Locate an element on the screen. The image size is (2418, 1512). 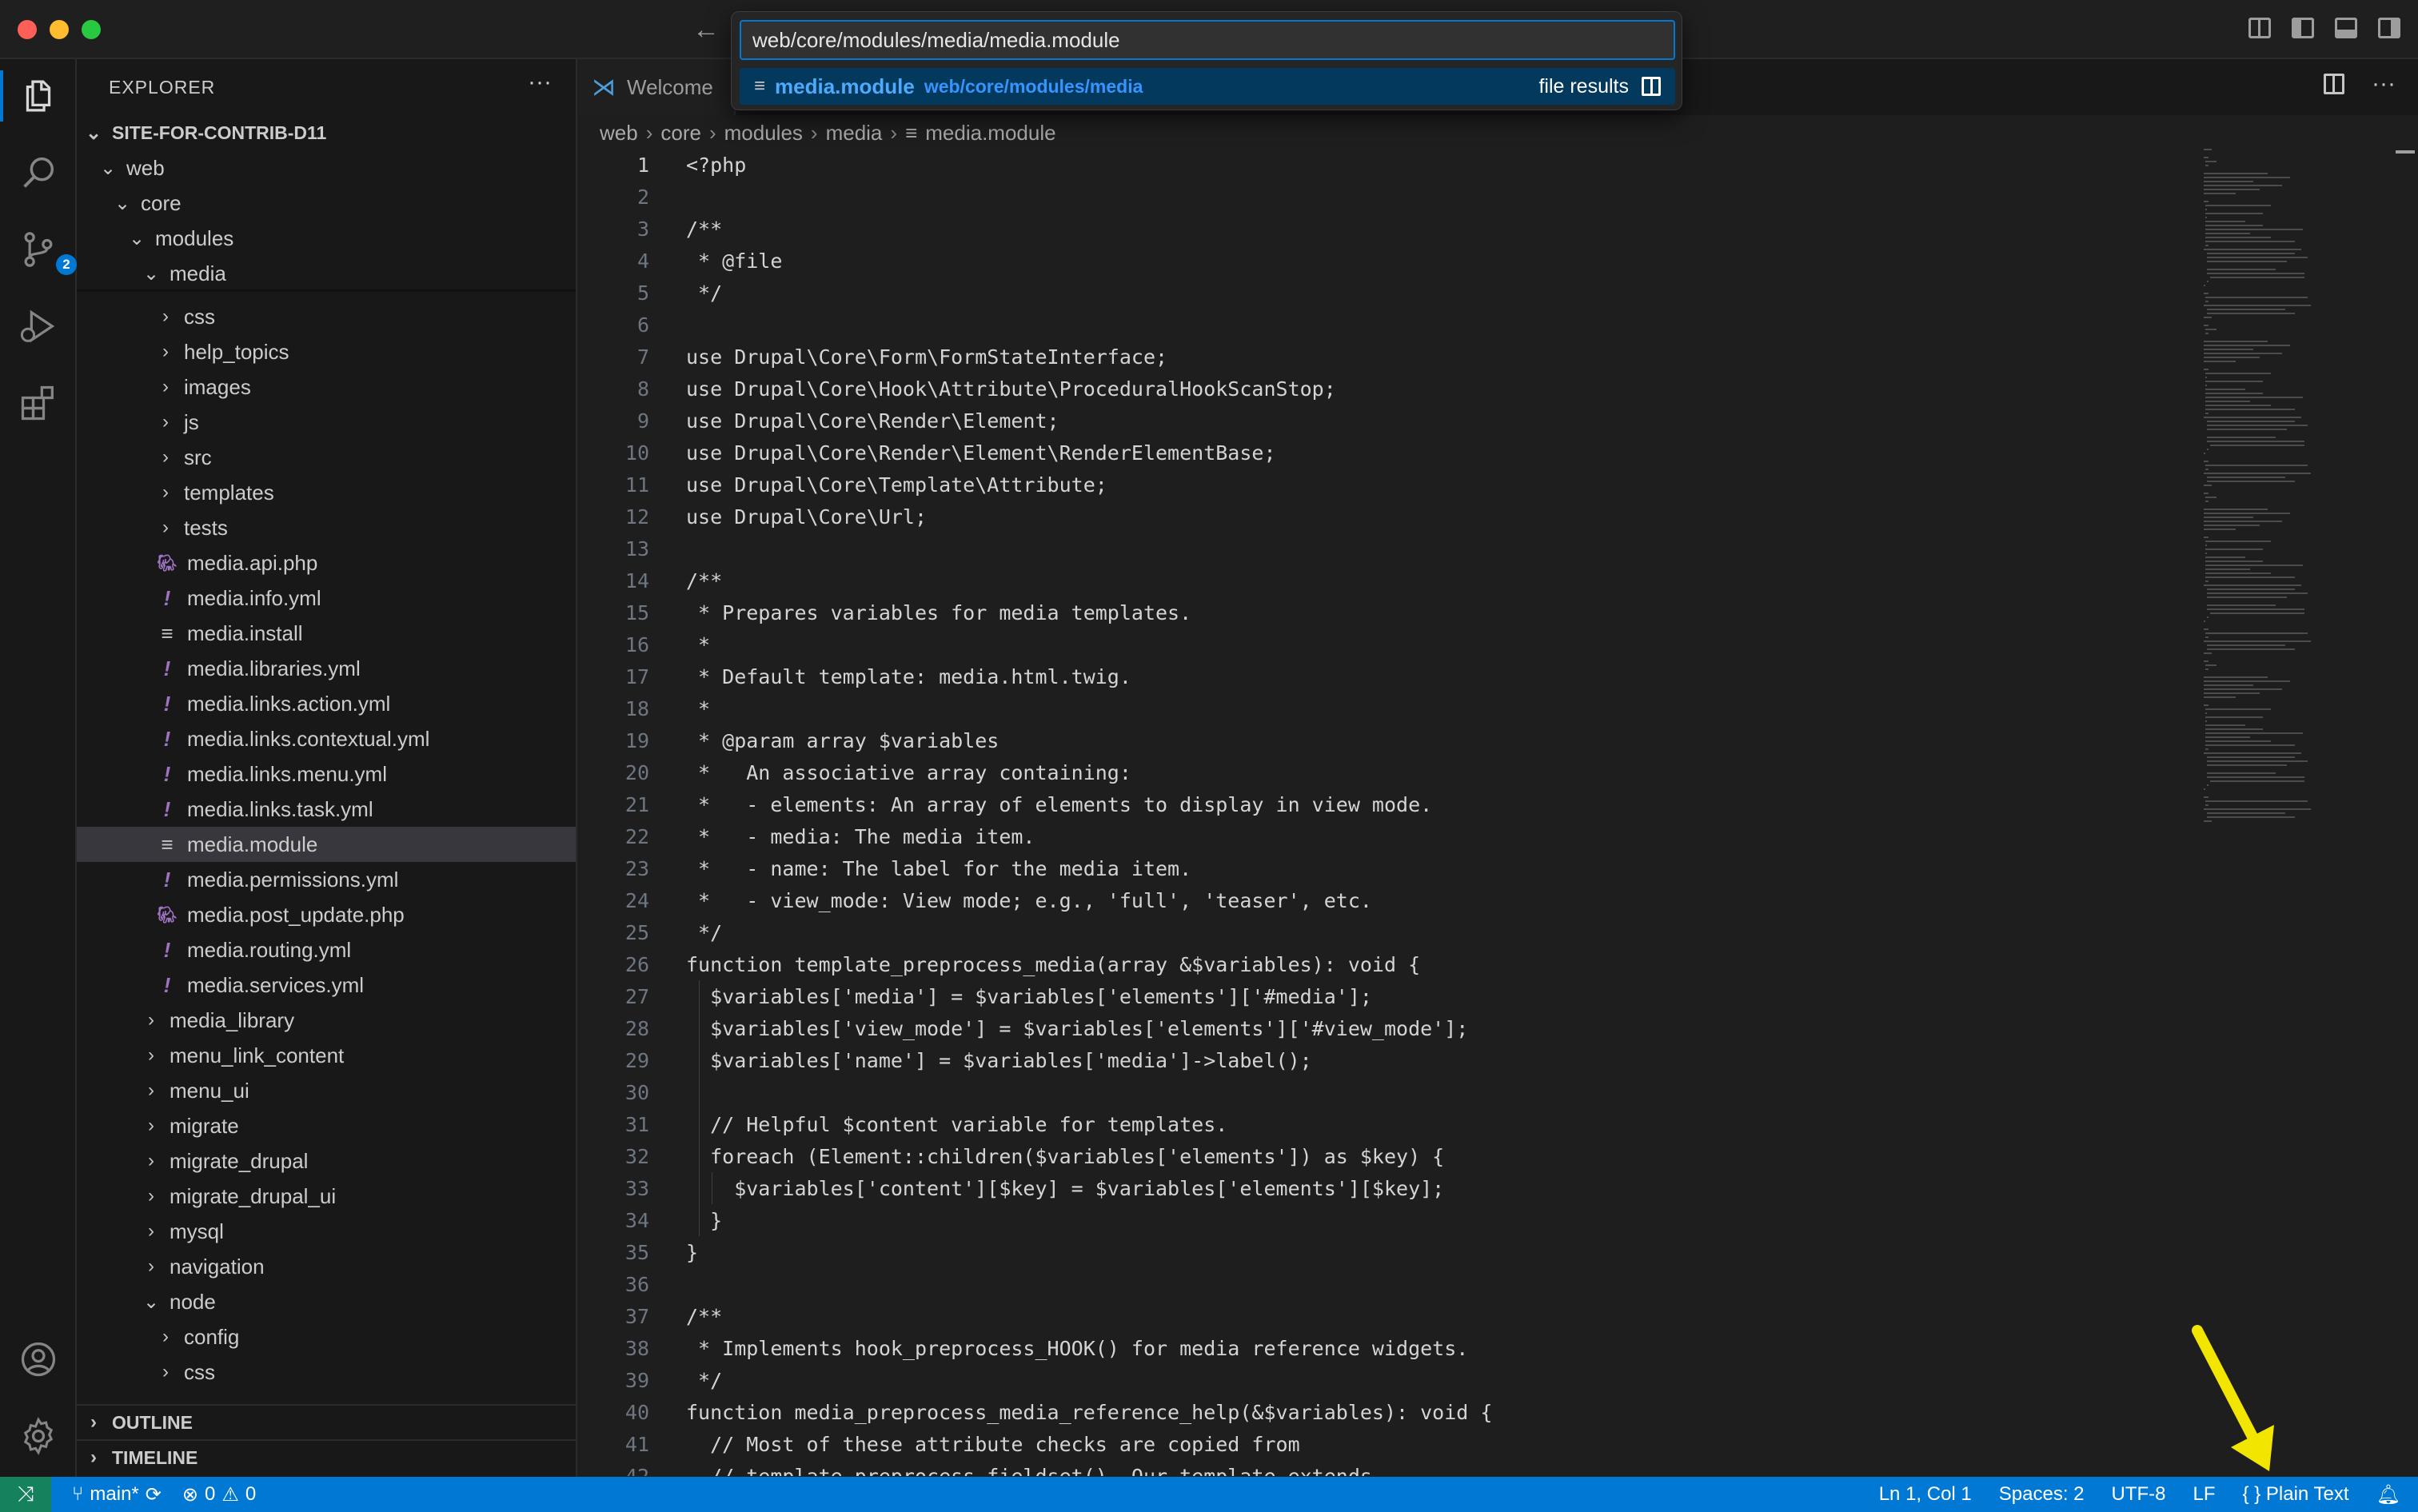
sync-icon: ⟳ is located at coordinates (154, 1494).